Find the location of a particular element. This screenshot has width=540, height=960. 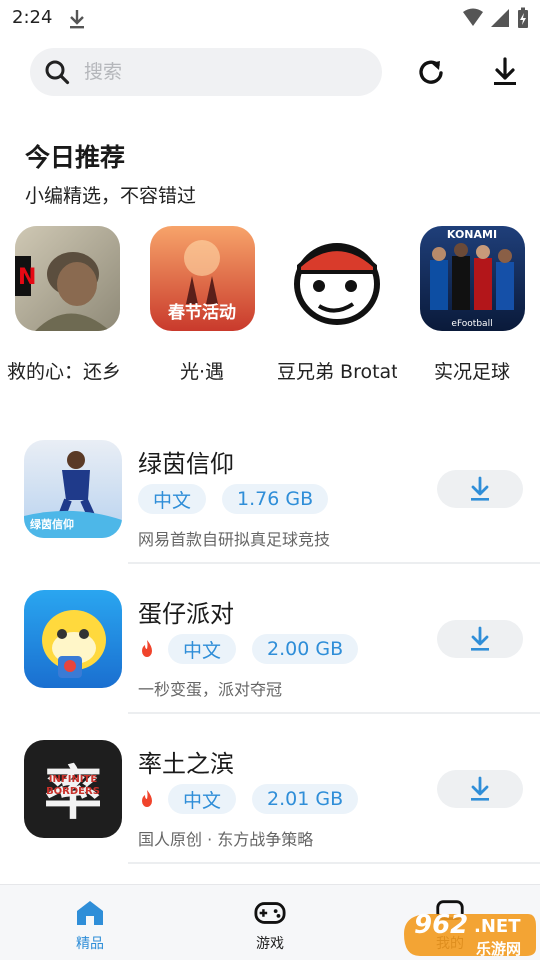

refresh-button is located at coordinates (431, 72).